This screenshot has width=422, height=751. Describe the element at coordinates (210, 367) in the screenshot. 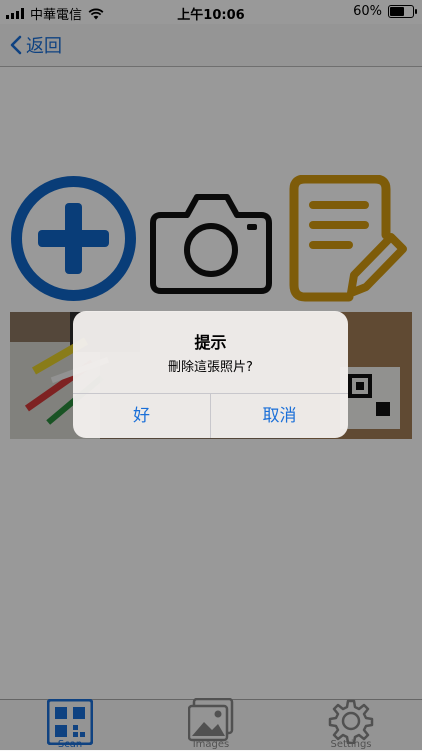

I see `alert-message: 刪除這張照片?` at that location.